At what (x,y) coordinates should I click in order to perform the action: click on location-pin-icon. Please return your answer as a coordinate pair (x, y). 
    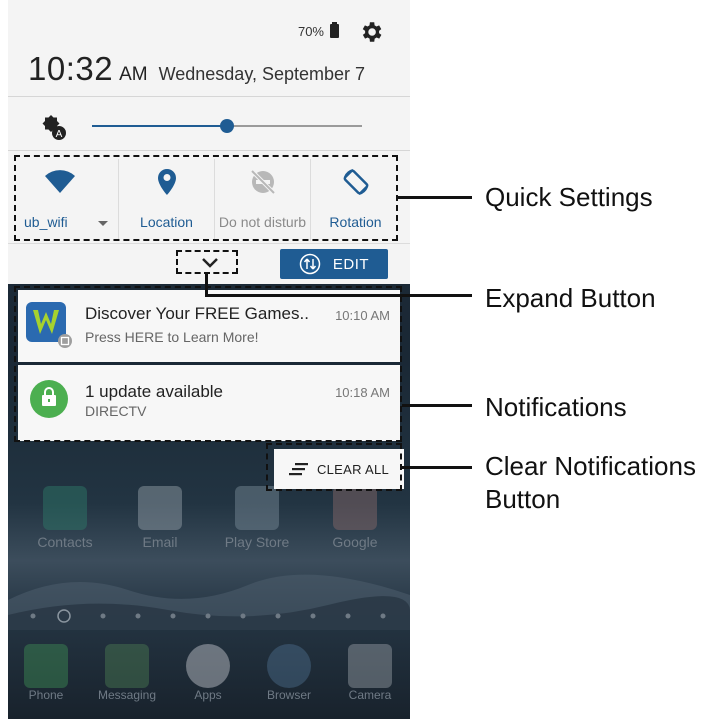
    Looking at the image, I should click on (166, 182).